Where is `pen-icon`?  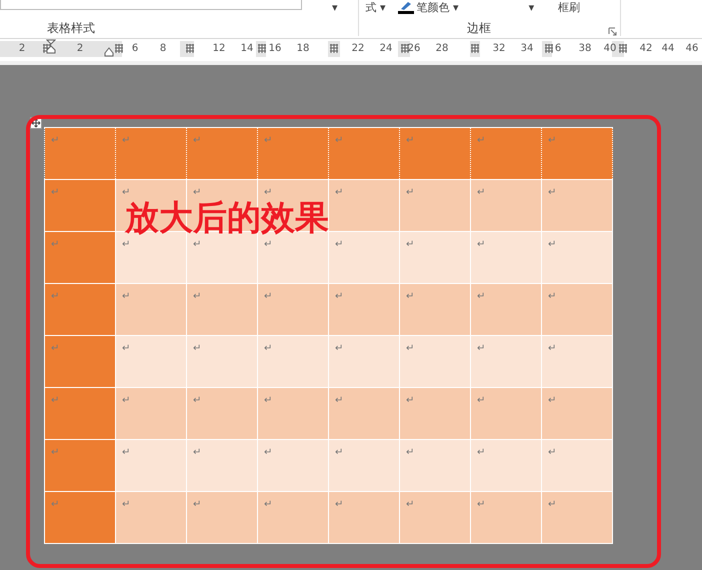 pen-icon is located at coordinates (406, 7).